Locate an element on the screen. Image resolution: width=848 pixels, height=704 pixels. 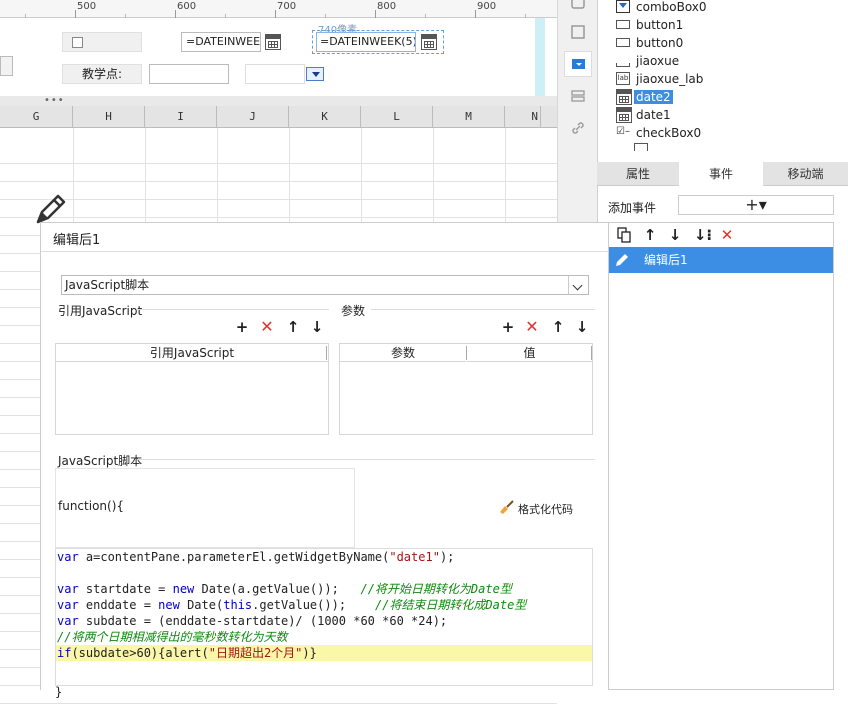
date-widget-2: =DATEINWEEK(5) is located at coordinates (366, 42).